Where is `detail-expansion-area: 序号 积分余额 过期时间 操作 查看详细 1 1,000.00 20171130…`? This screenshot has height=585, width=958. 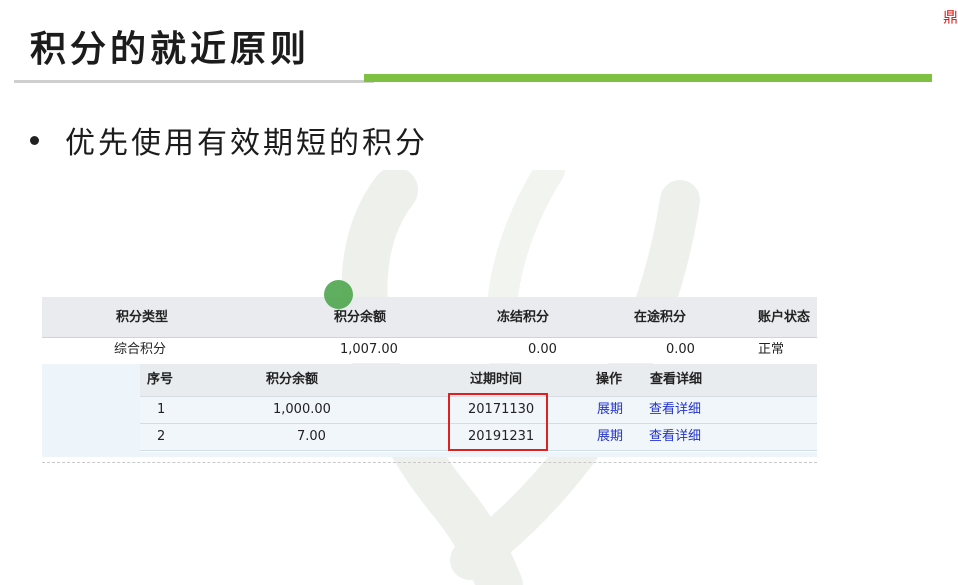 detail-expansion-area: 序号 积分余额 过期时间 操作 查看详细 1 1,000.00 20171130… is located at coordinates (429, 410).